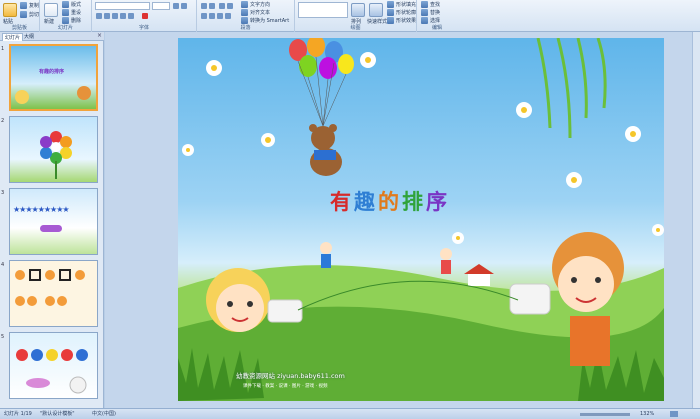 The height and width of the screenshot is (419, 700). I want to click on editing-group: 查找 替换 选择 编辑, so click(437, 16).